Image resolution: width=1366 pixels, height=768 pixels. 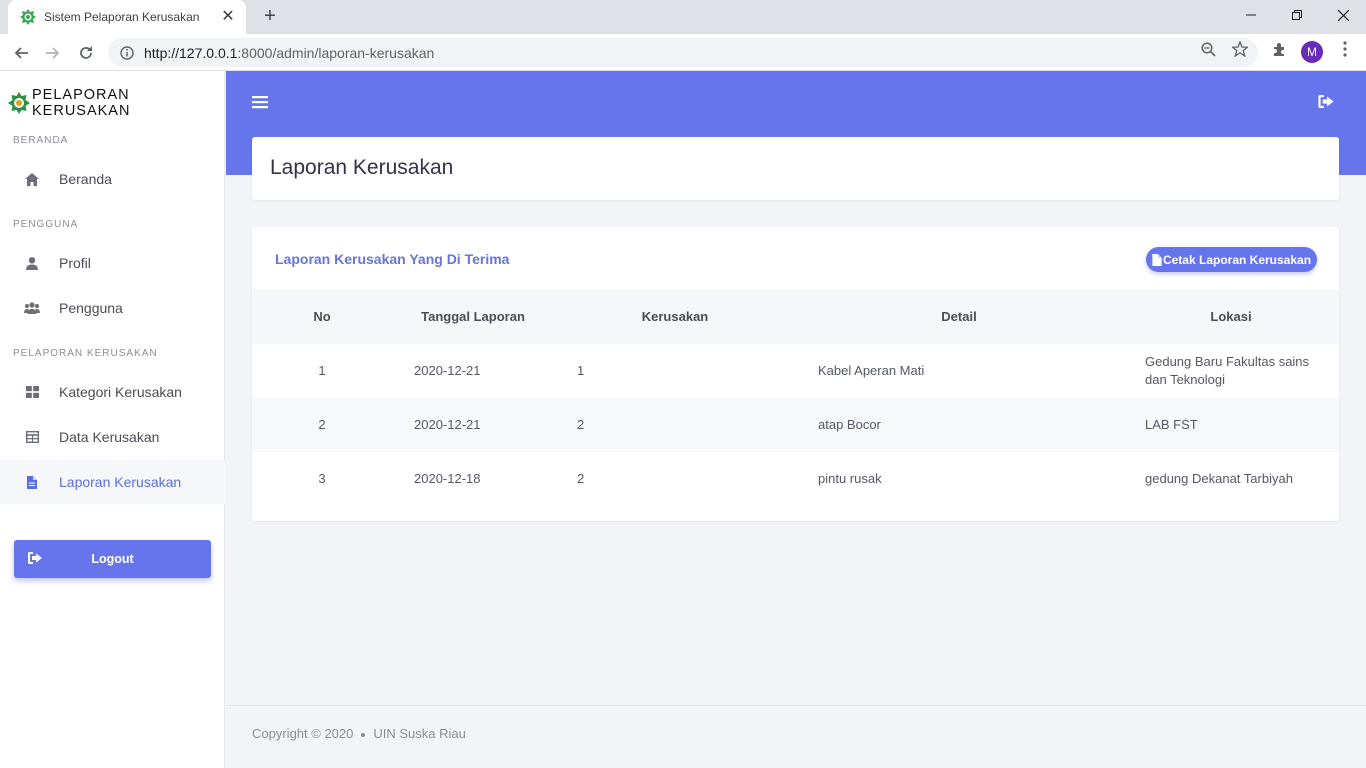 What do you see at coordinates (1326, 103) in the screenshot?
I see `top-sign-out-icon` at bounding box center [1326, 103].